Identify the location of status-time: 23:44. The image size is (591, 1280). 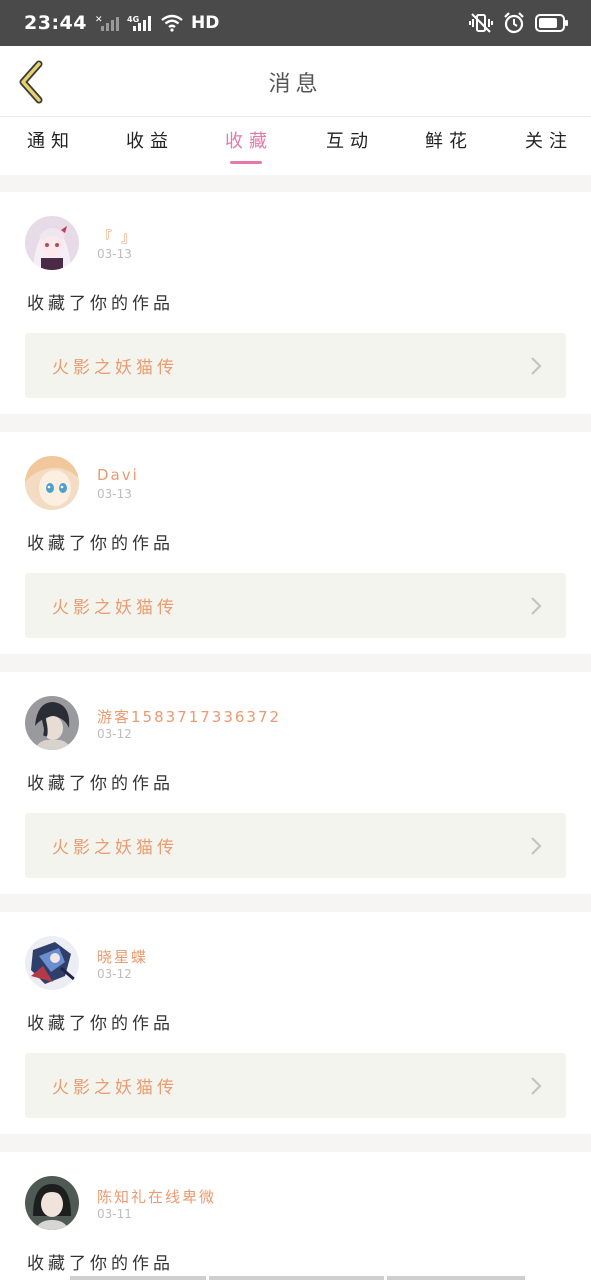
(55, 23).